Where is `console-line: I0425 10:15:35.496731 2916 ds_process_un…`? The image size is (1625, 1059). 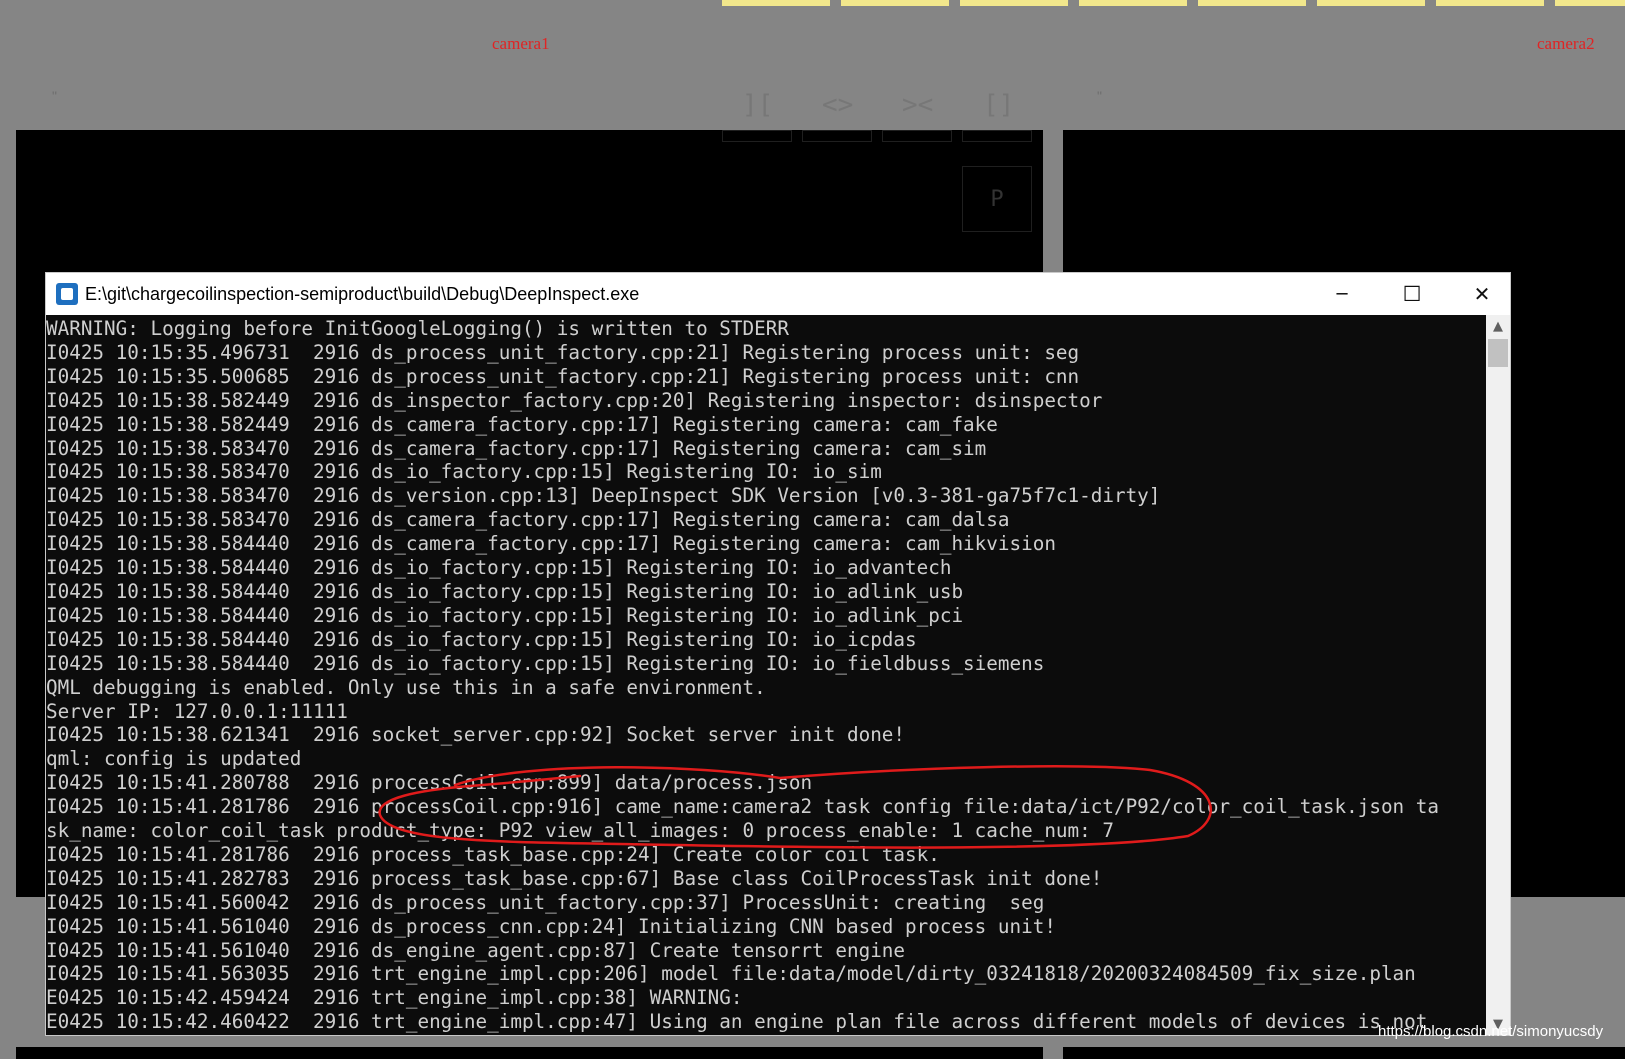
console-line: I0425 10:15:35.496731 2916 ds_process_un… is located at coordinates (563, 352).